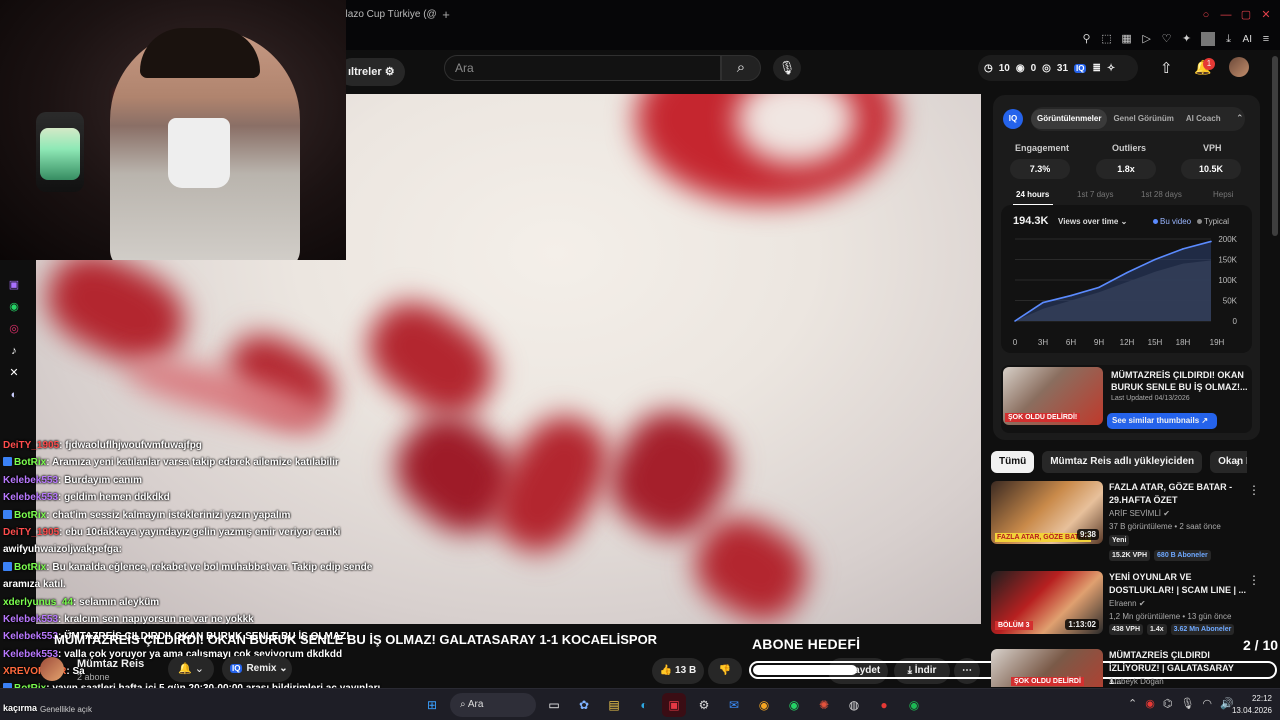 Image resolution: width=1280 pixels, height=720 pixels. What do you see at coordinates (1047, 512) in the screenshot?
I see `recommendation-thumbnail: FAZLA ATAR, GÖZE BATAR 9:38` at bounding box center [1047, 512].